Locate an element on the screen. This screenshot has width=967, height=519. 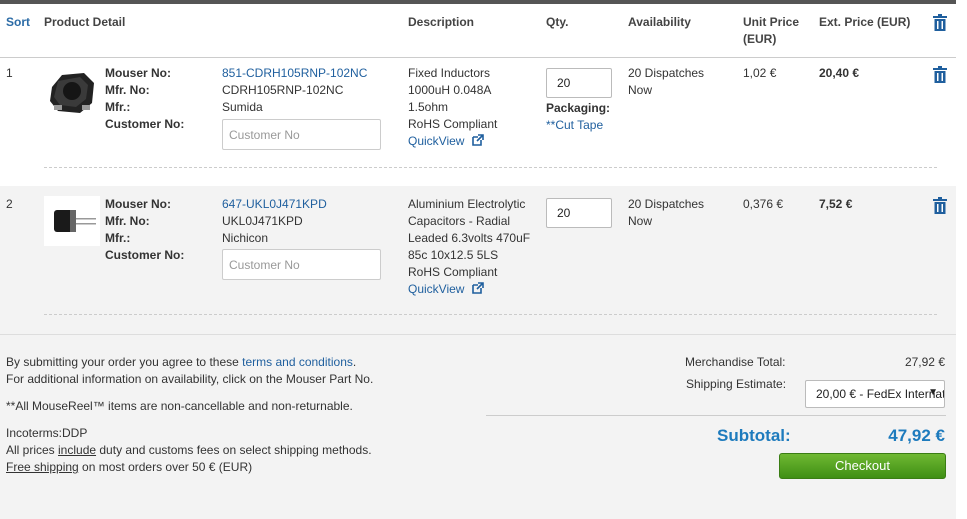
shipping-estimate-label: Shipping Estimate: is located at coordinates (736, 384).